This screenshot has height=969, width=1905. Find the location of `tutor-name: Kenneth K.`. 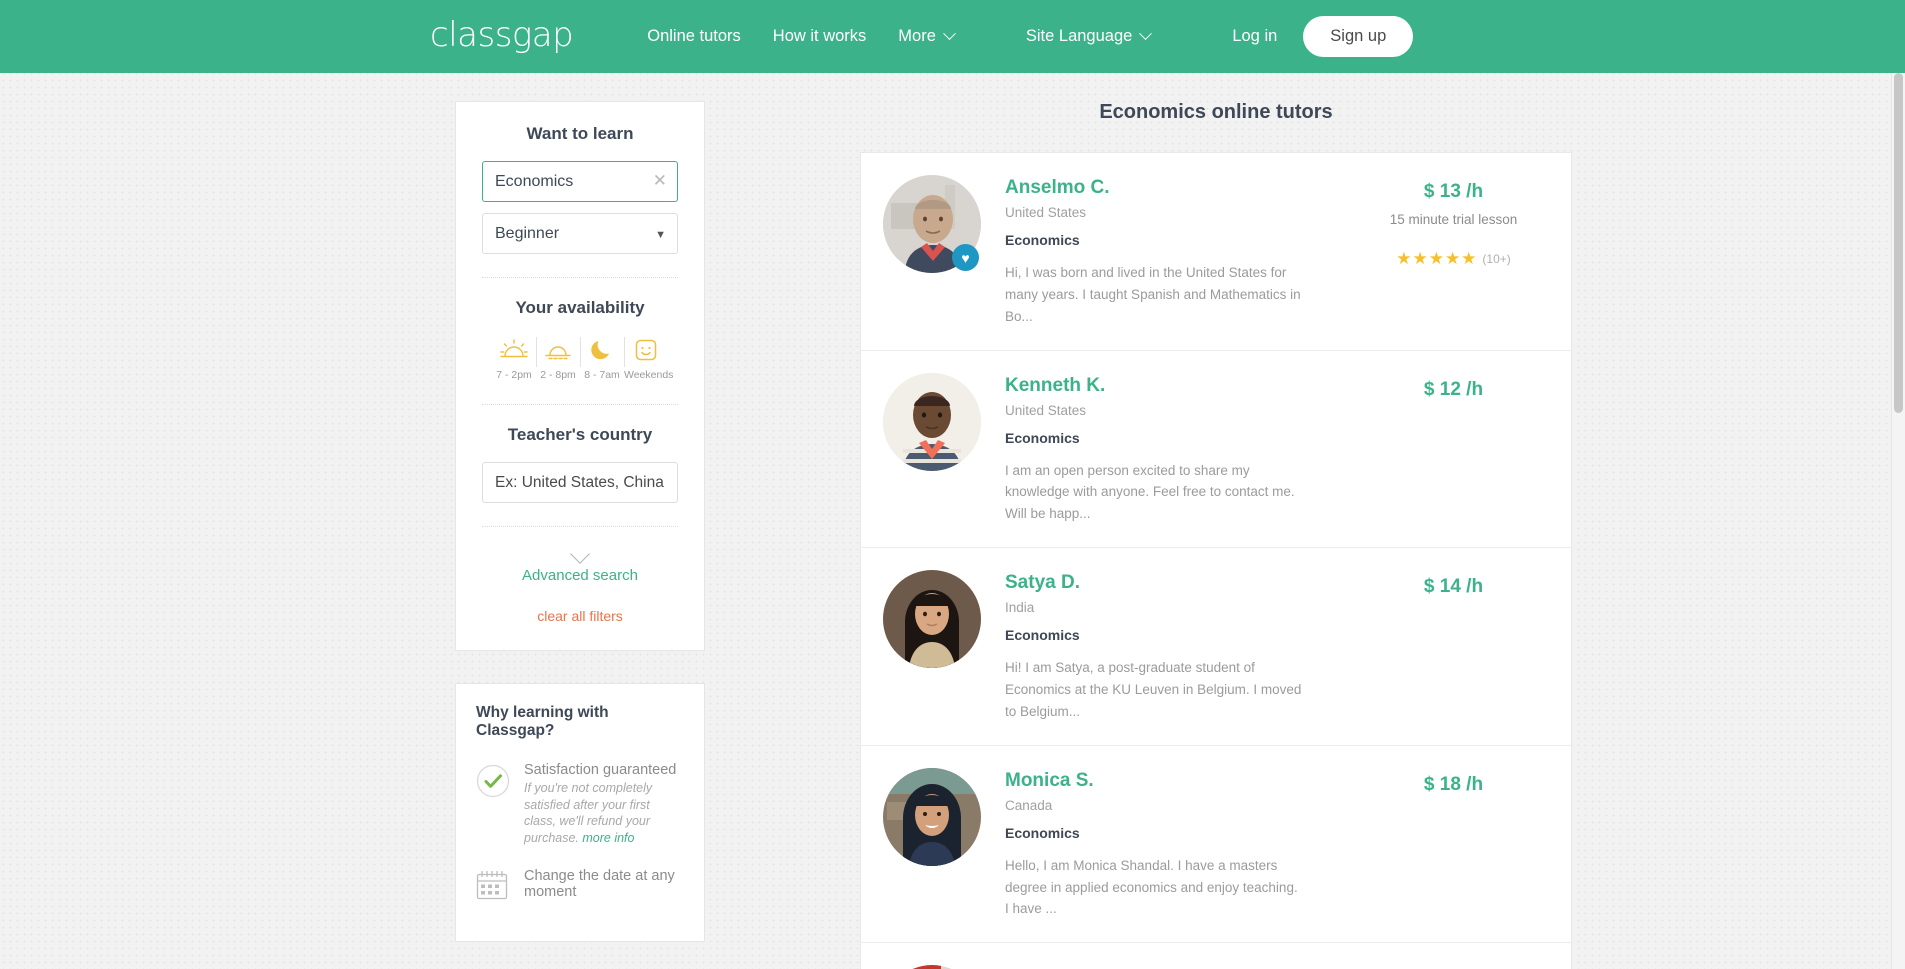

tutor-name: Kenneth K. is located at coordinates (1185, 386).